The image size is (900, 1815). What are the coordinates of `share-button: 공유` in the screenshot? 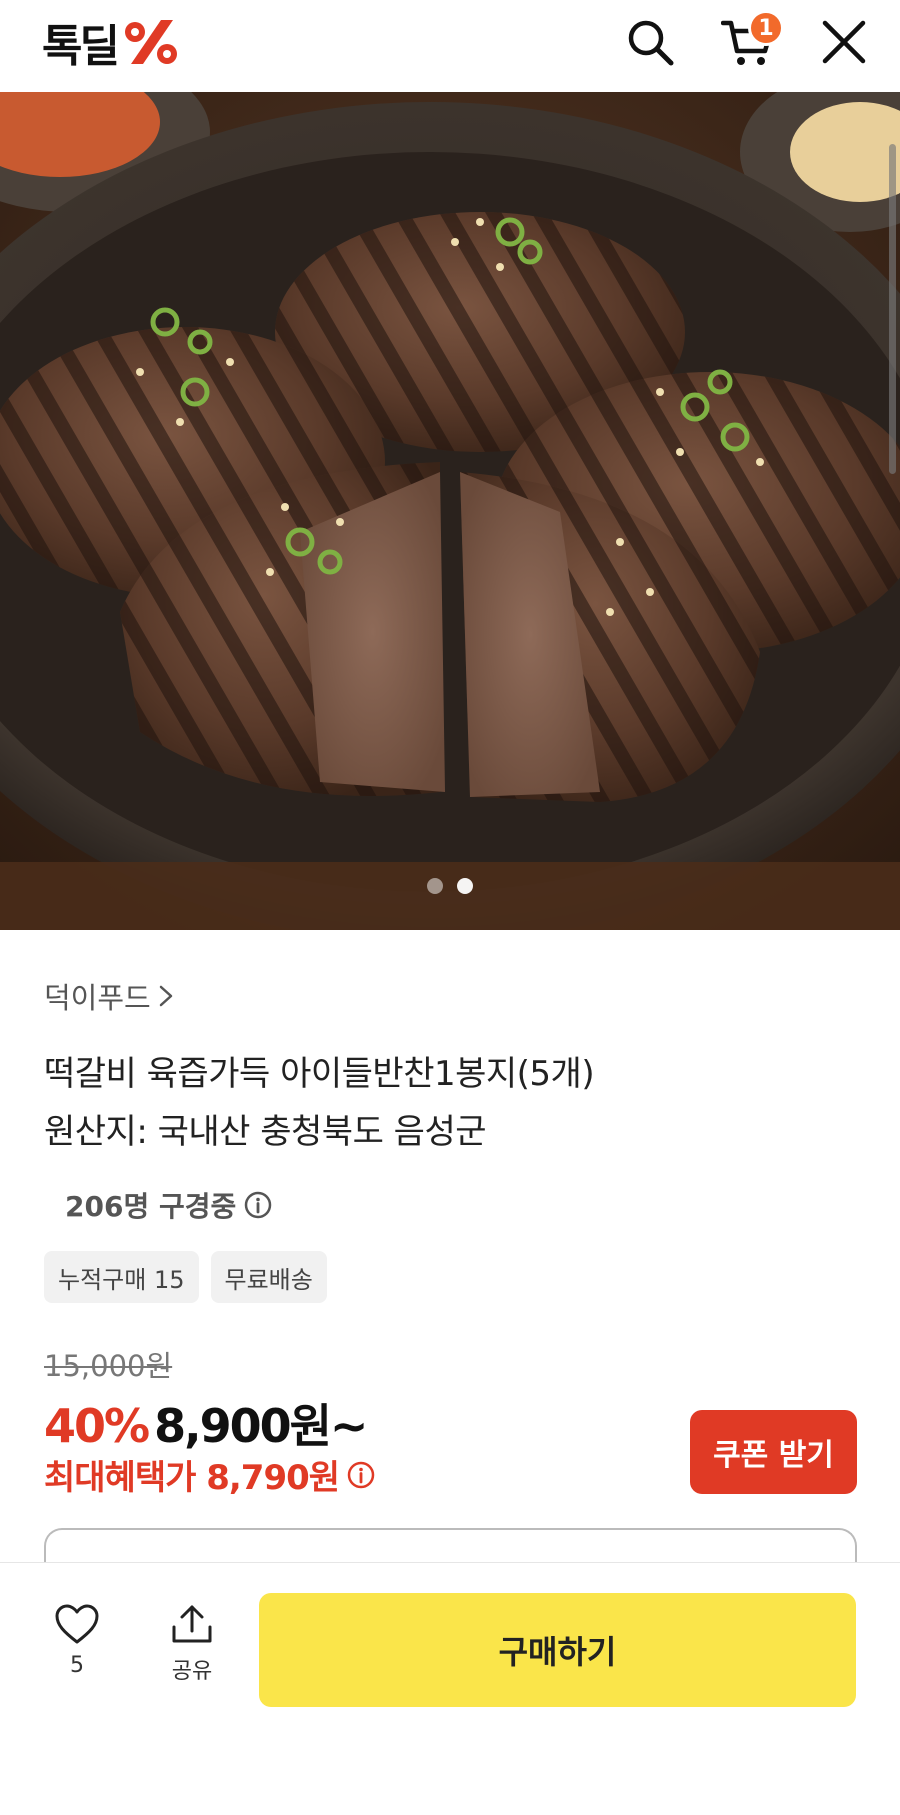 It's located at (192, 1644).